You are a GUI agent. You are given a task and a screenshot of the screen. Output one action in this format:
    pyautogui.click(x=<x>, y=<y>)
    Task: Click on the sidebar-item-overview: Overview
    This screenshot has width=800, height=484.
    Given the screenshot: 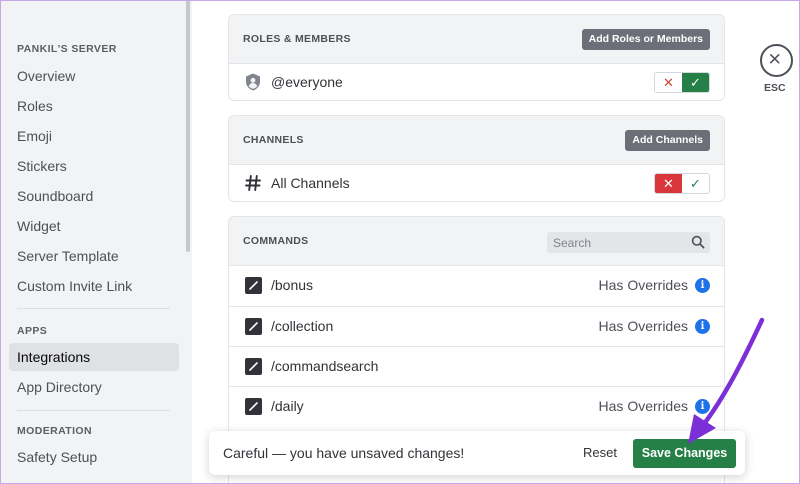 What is the action you would take?
    pyautogui.click(x=94, y=76)
    